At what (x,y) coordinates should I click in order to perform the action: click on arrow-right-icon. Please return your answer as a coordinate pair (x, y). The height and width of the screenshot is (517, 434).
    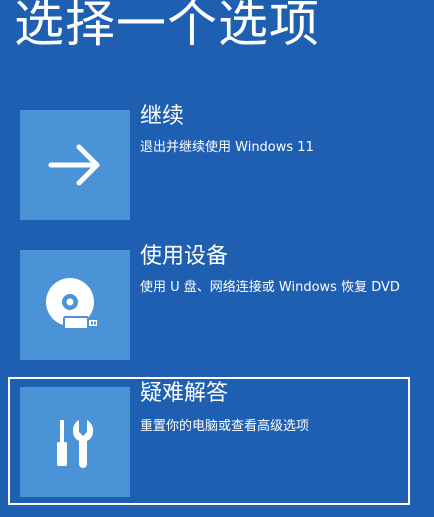
    Looking at the image, I should click on (74, 165).